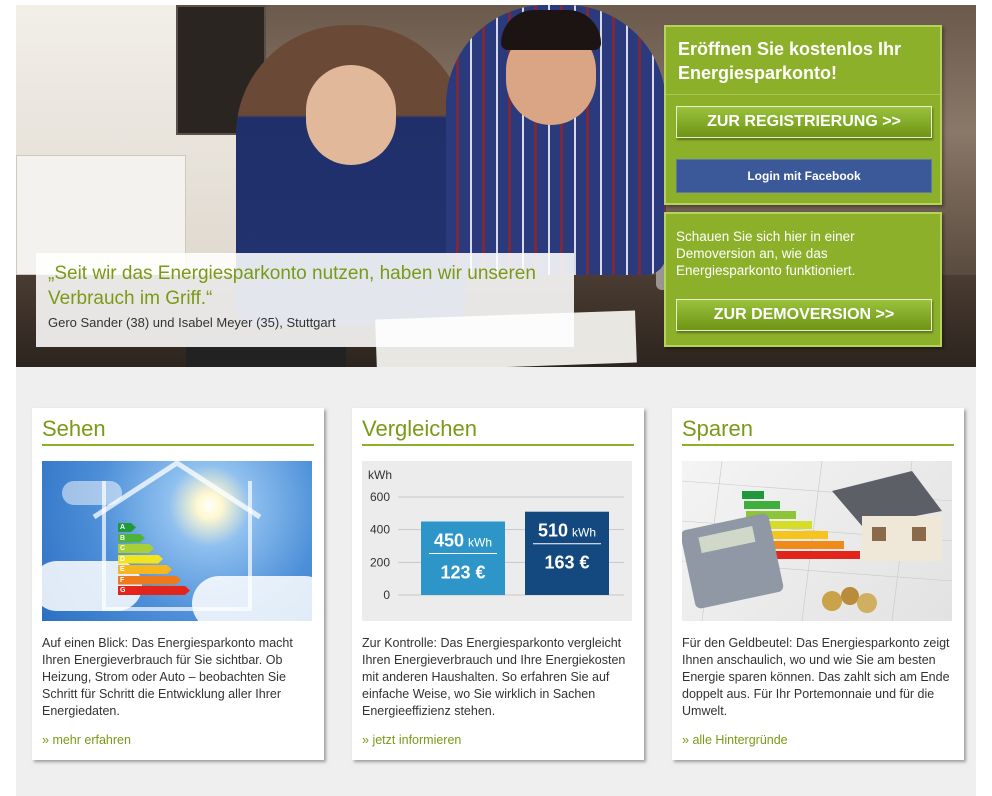  What do you see at coordinates (411, 740) in the screenshot?
I see `card-link-jetzt-informieren: » jetzt informieren` at bounding box center [411, 740].